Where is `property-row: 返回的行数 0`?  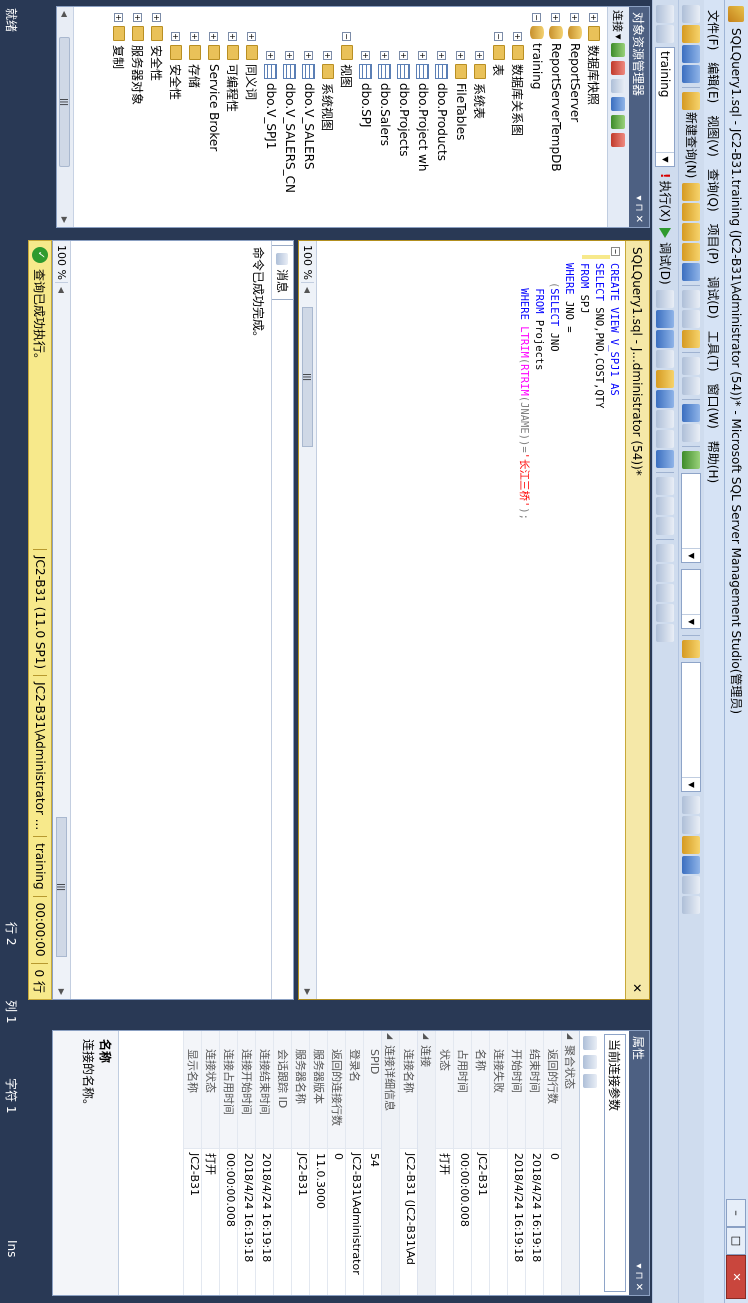 property-row: 返回的行数 0 is located at coordinates (552, 1163).